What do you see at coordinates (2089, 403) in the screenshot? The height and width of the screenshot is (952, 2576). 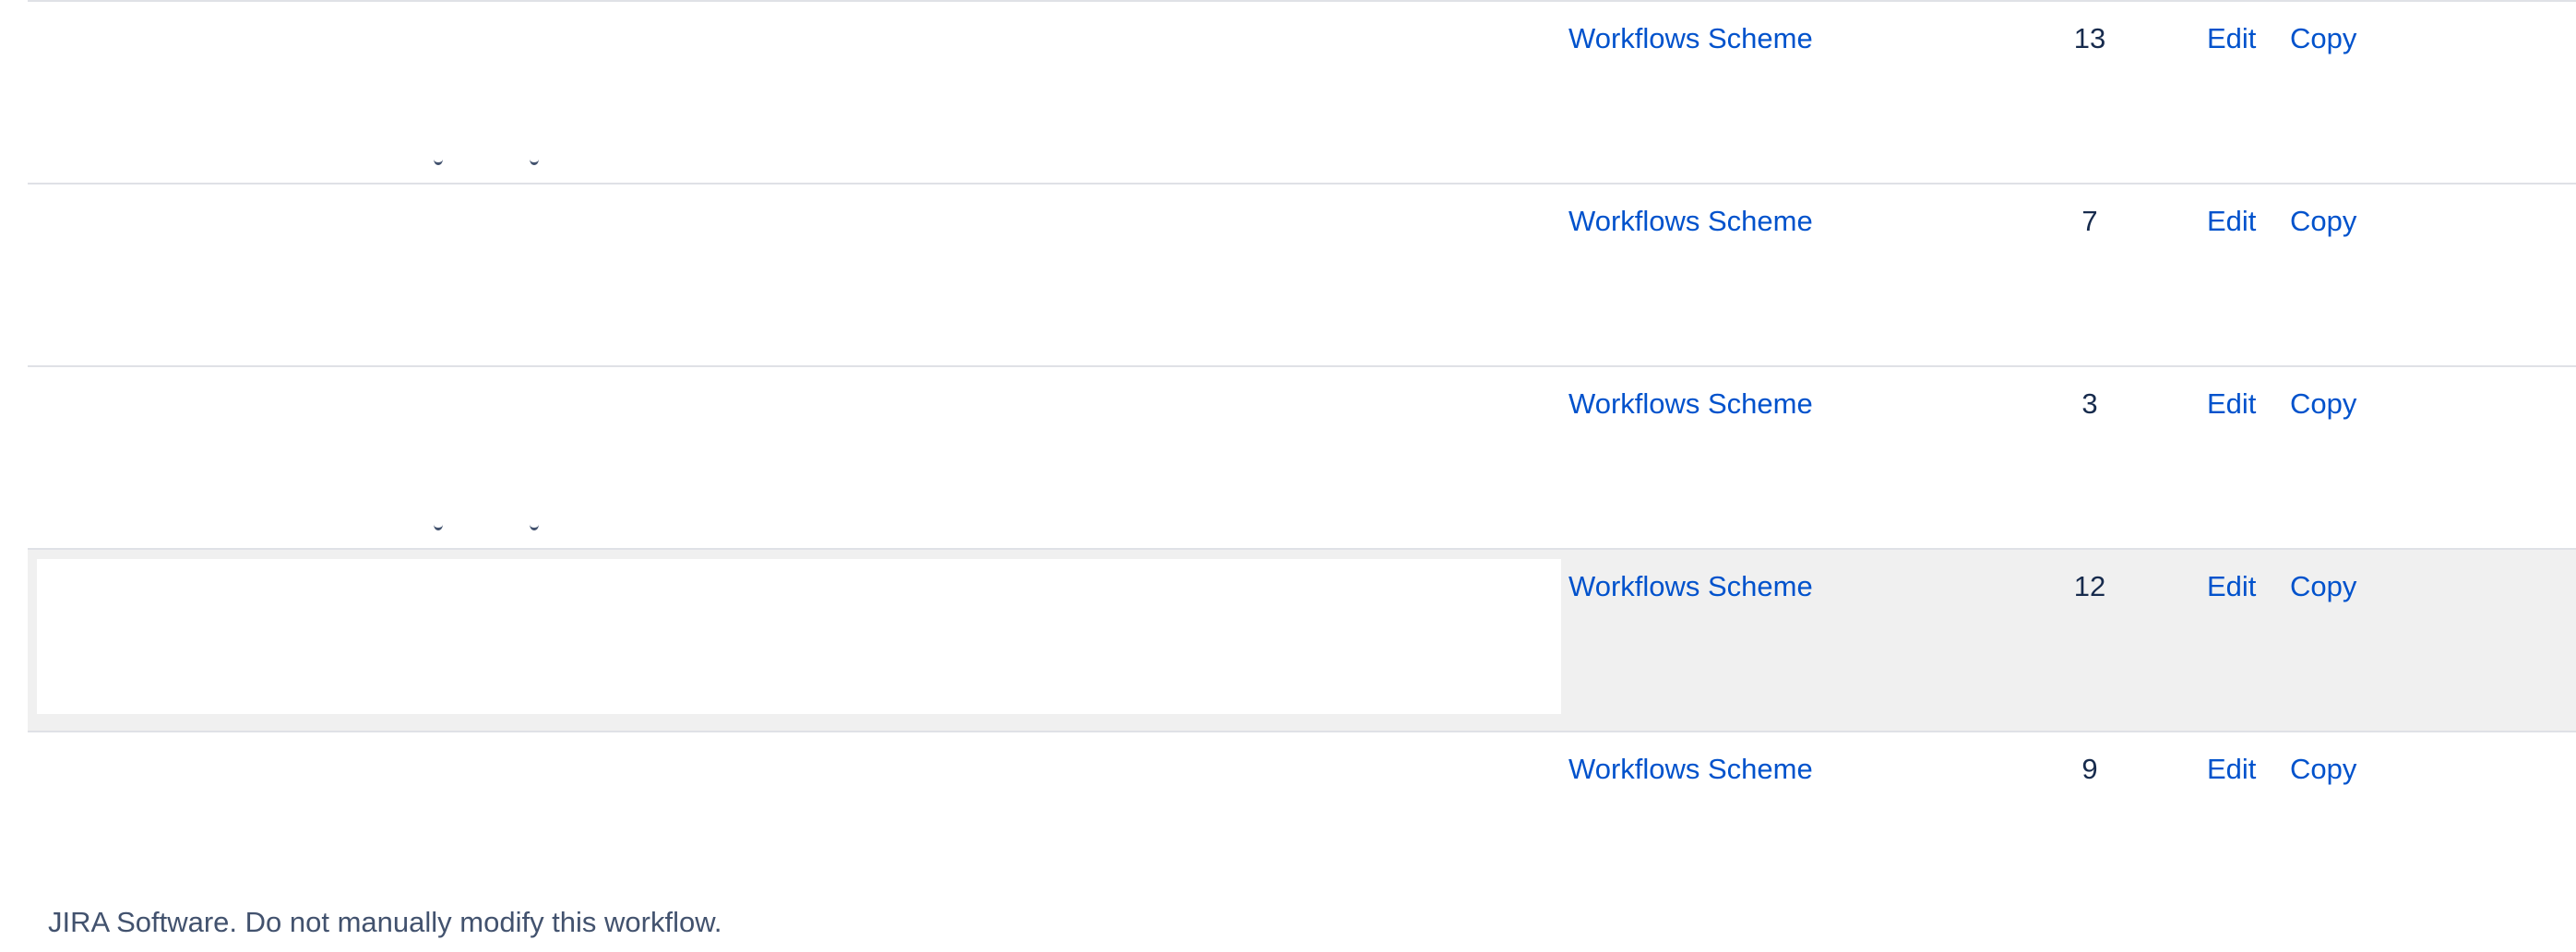 I see `scheme-count: 3` at bounding box center [2089, 403].